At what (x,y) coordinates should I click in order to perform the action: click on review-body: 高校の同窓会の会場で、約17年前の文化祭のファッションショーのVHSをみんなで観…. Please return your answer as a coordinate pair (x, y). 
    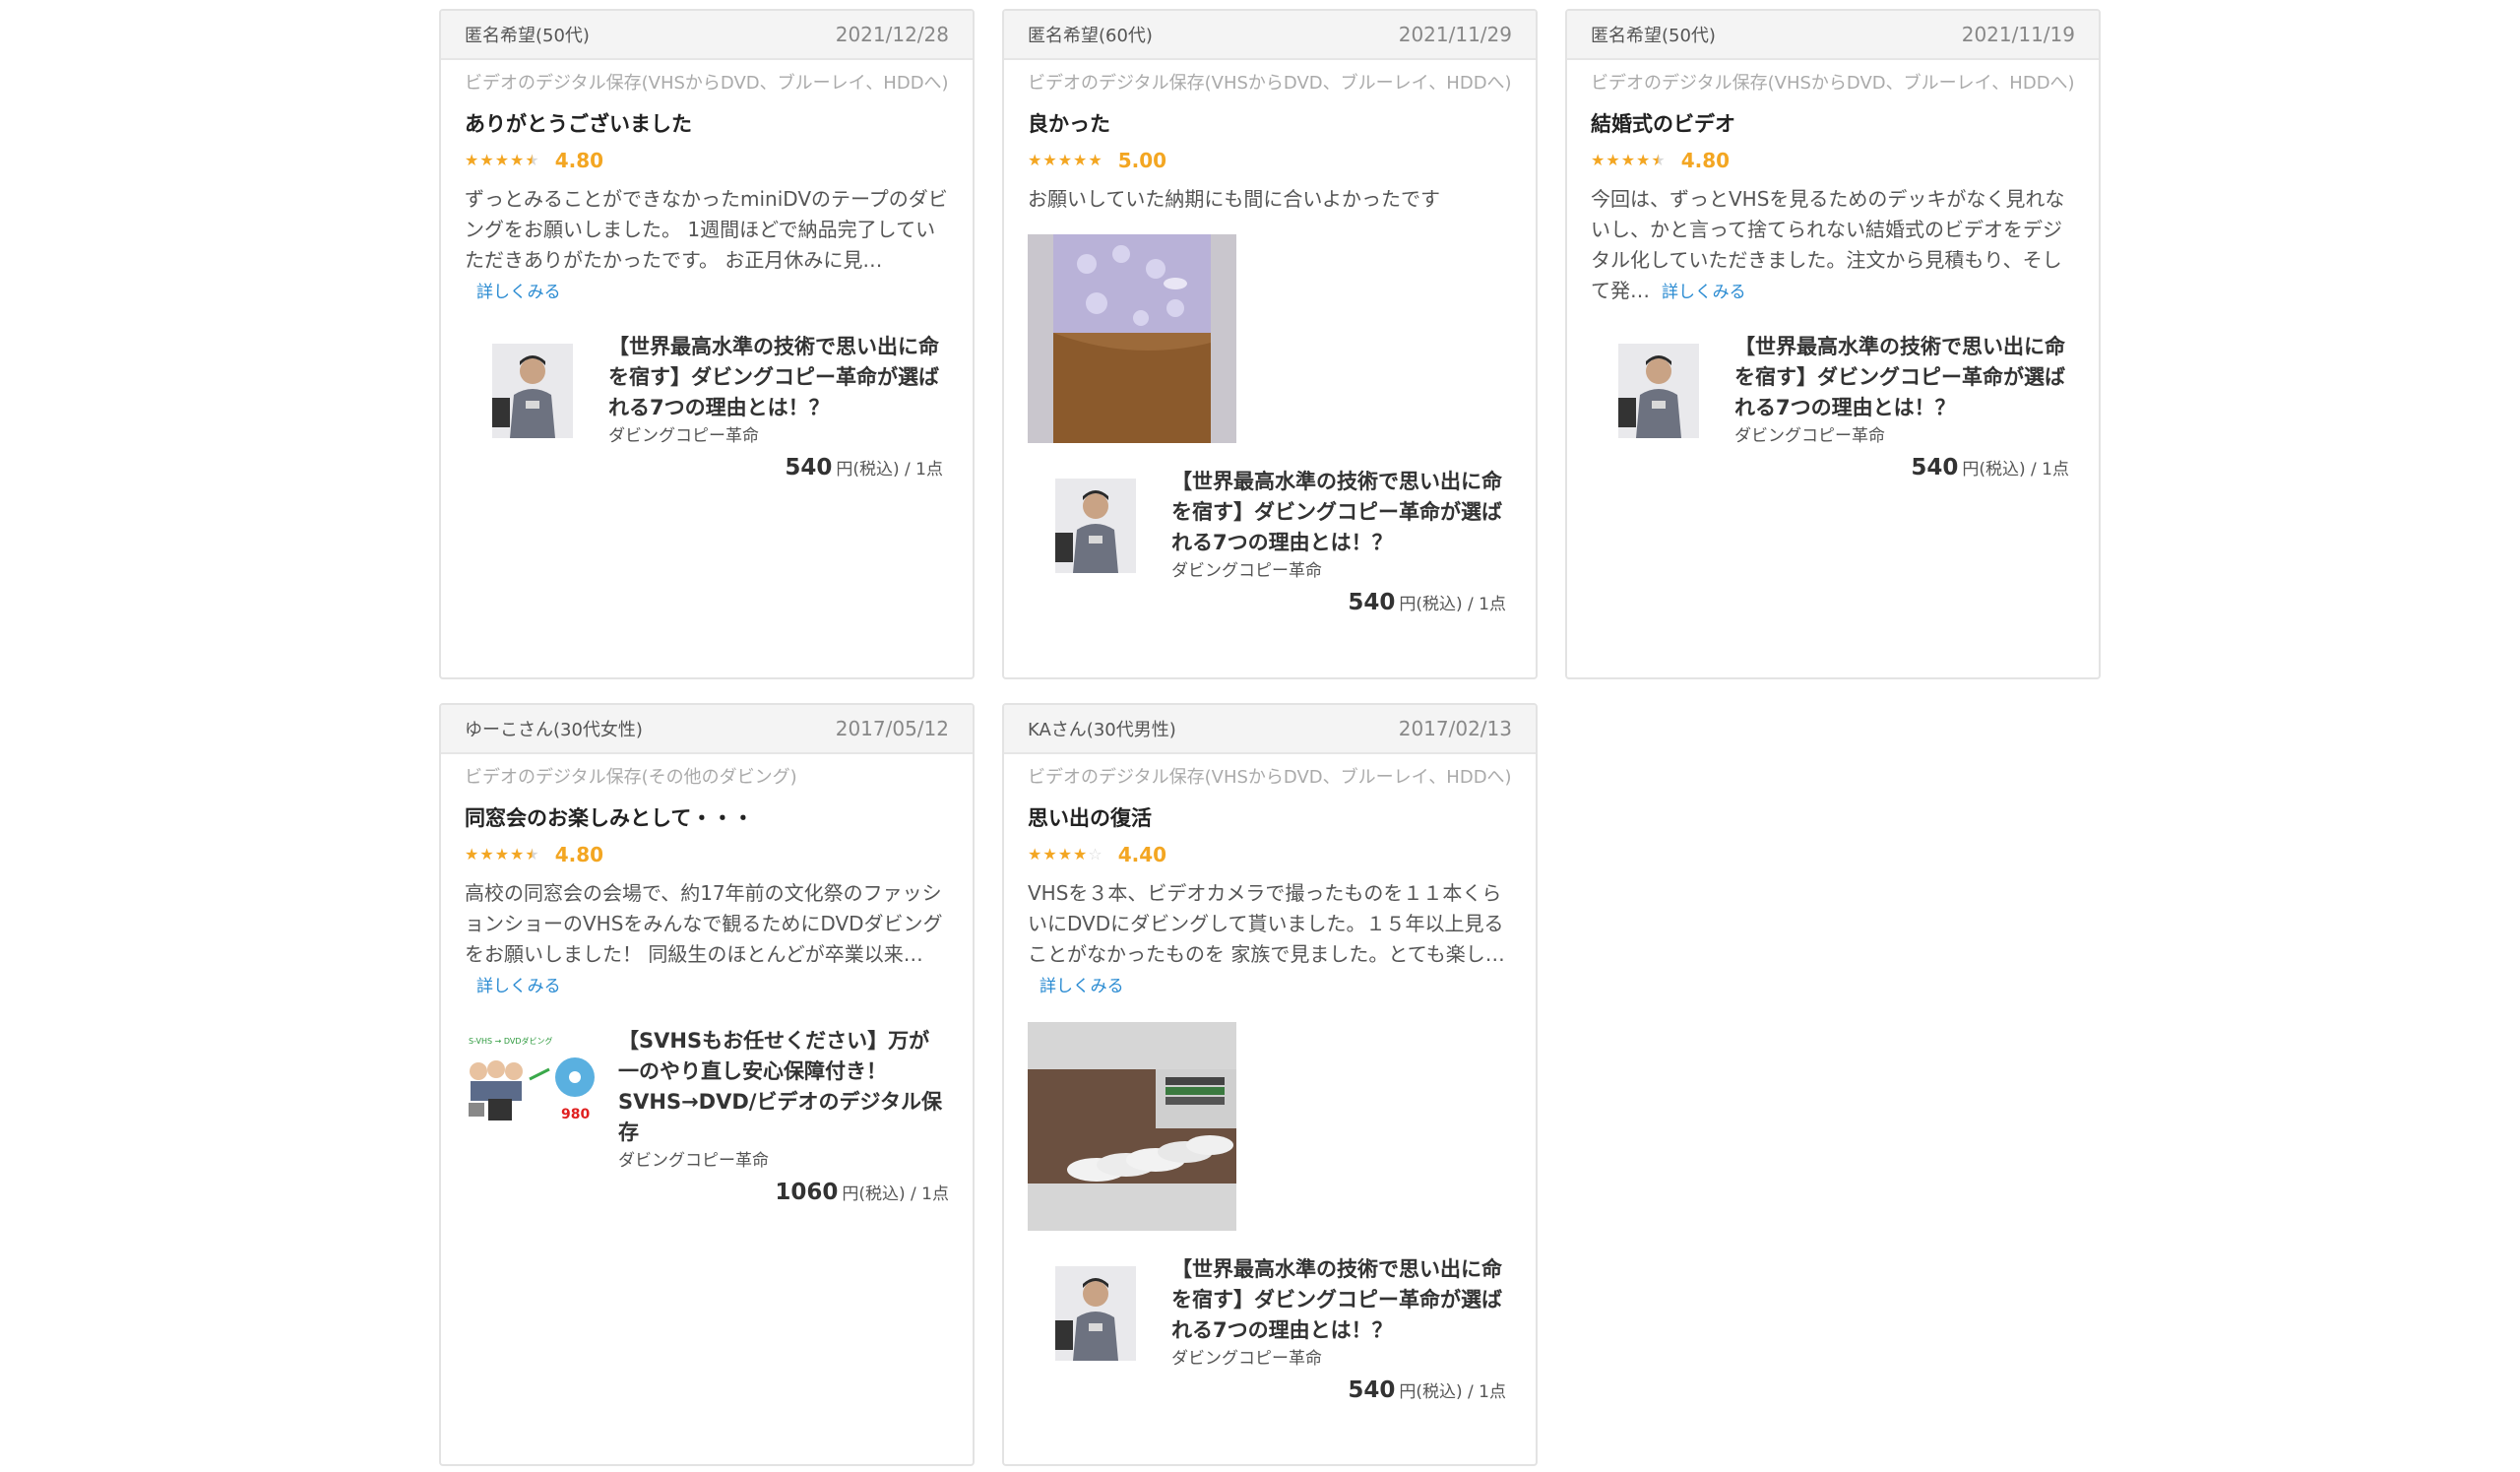
    Looking at the image, I should click on (704, 923).